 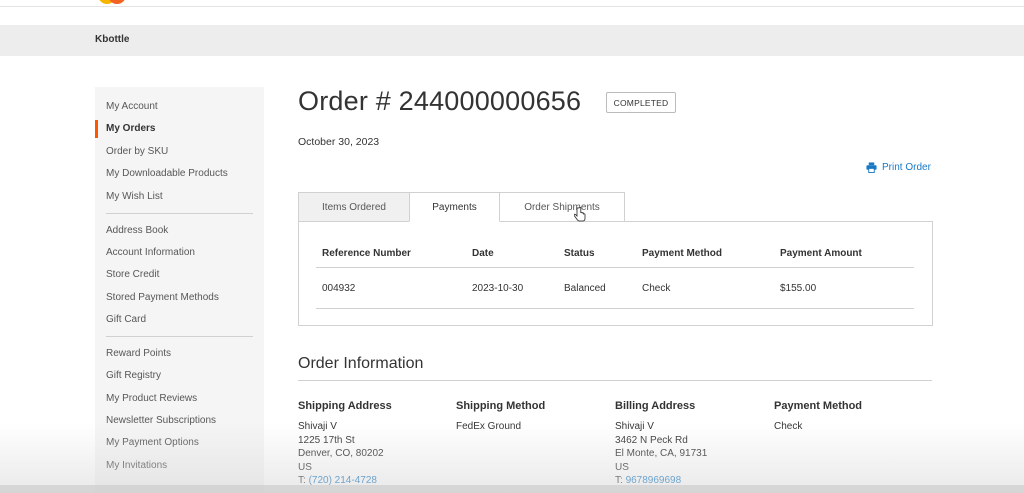 What do you see at coordinates (821, 253) in the screenshot?
I see `column-header-payment-amount: Payment Amount` at bounding box center [821, 253].